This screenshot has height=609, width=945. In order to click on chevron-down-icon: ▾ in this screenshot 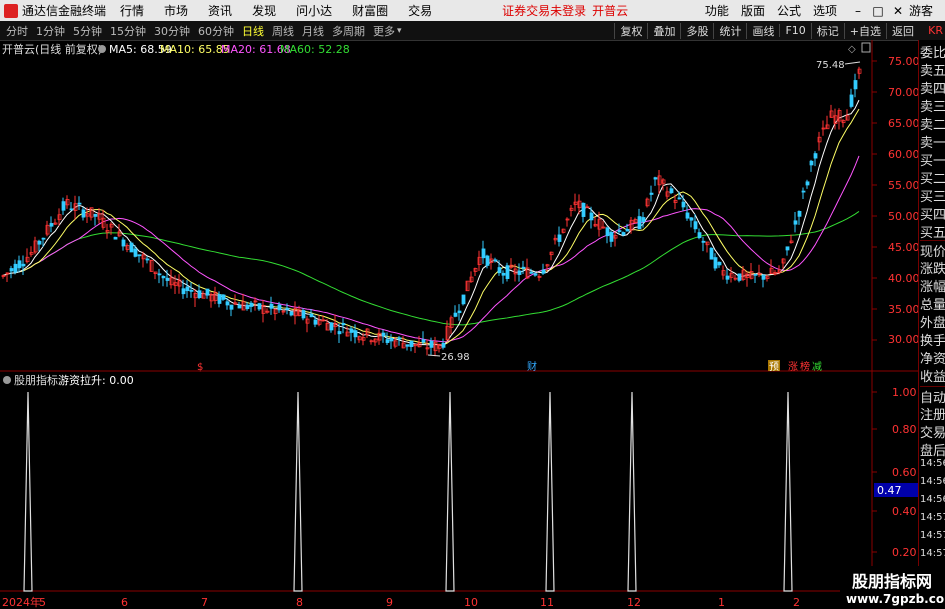, I will do `click(399, 31)`.